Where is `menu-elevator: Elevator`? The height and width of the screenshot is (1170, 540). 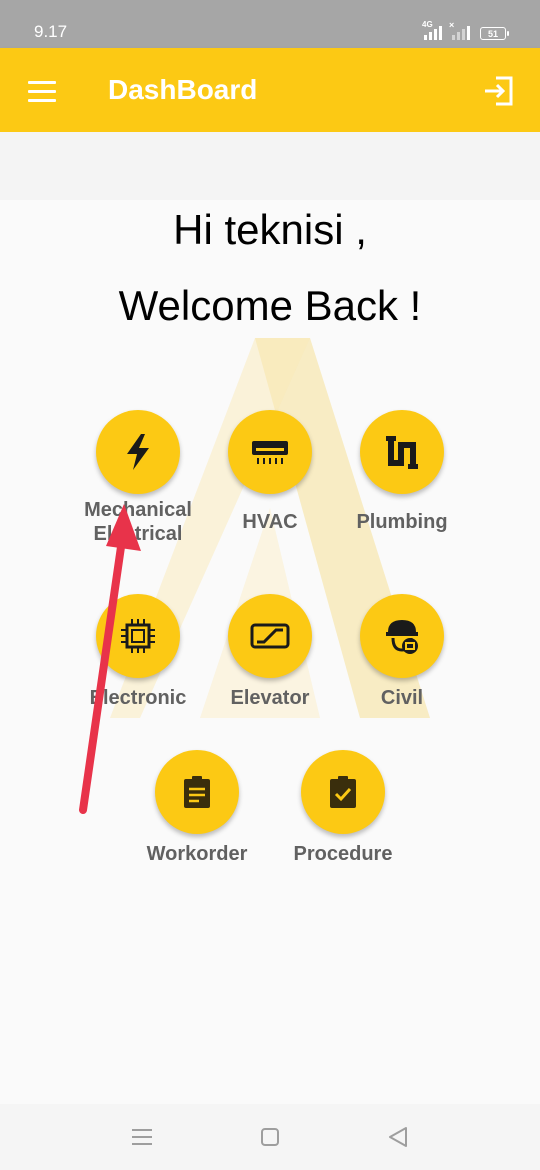
menu-elevator: Elevator is located at coordinates (270, 652).